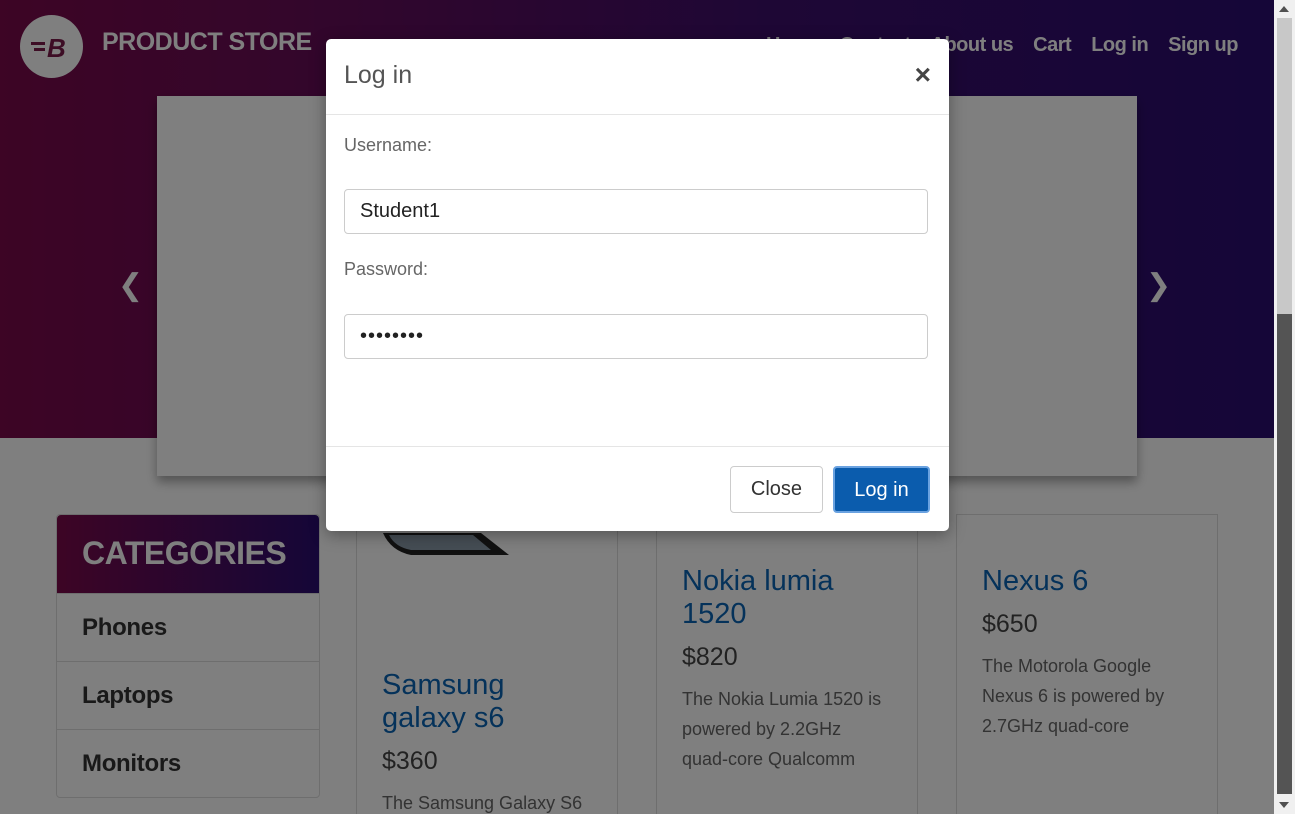  I want to click on scroll-up-icon, so click(1284, 9).